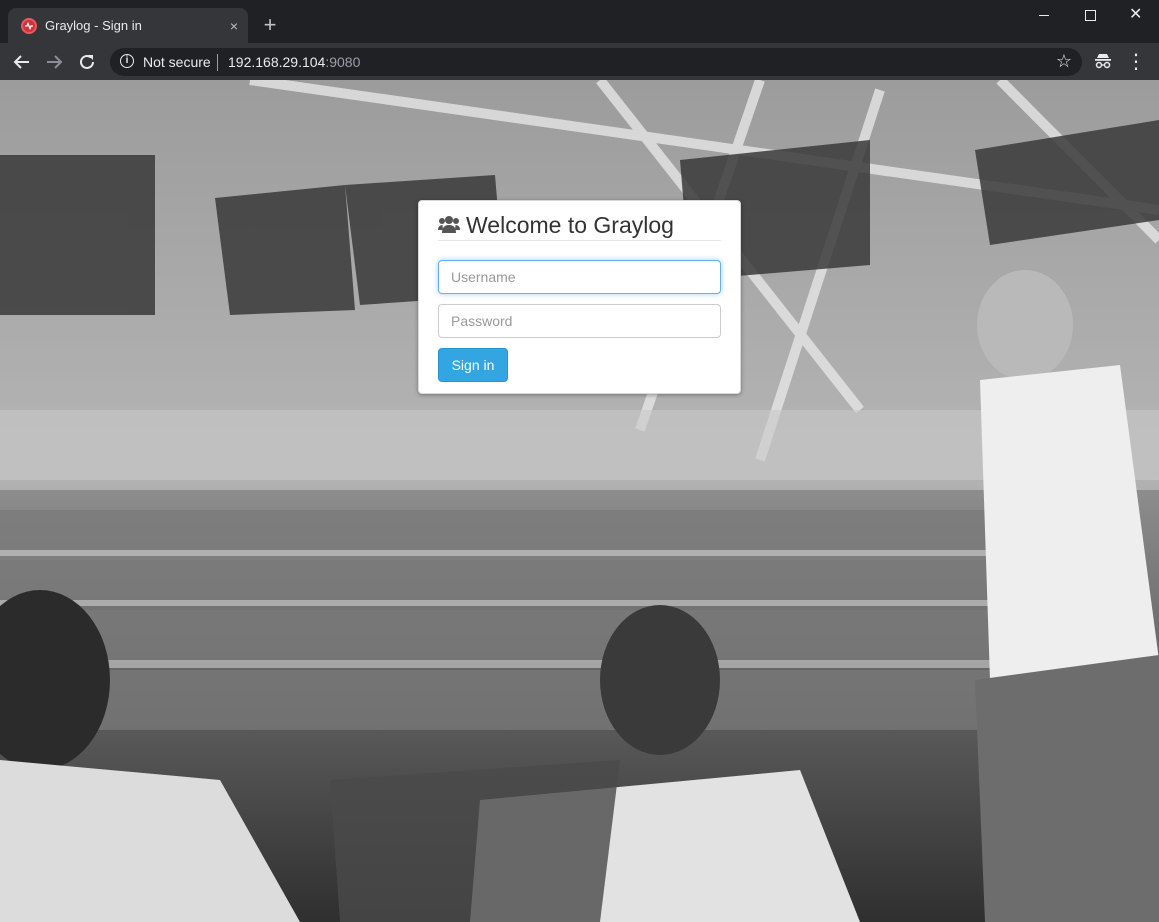 This screenshot has height=922, width=1159. I want to click on browser-toolbar: i Not secure 192.168.29.104:9080 ☆ ⋮, so click(579, 61).